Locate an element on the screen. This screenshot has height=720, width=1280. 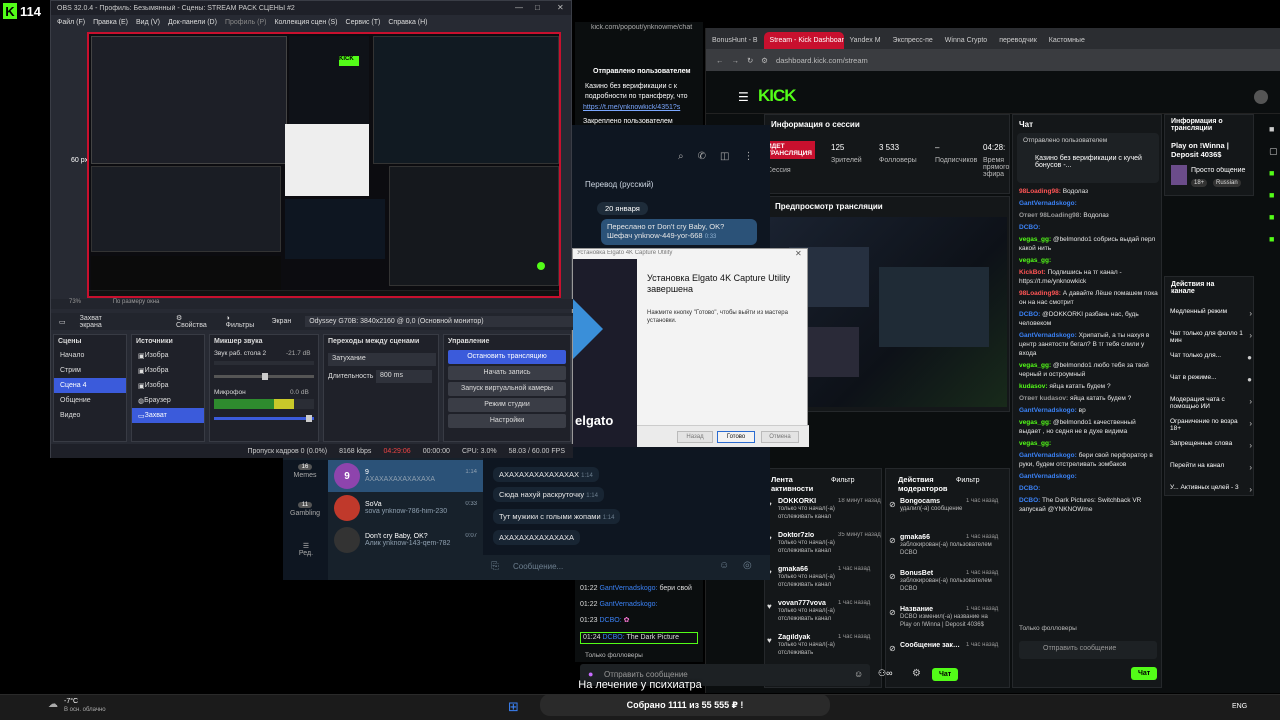
finish-button: Готово is located at coordinates (736, 437).